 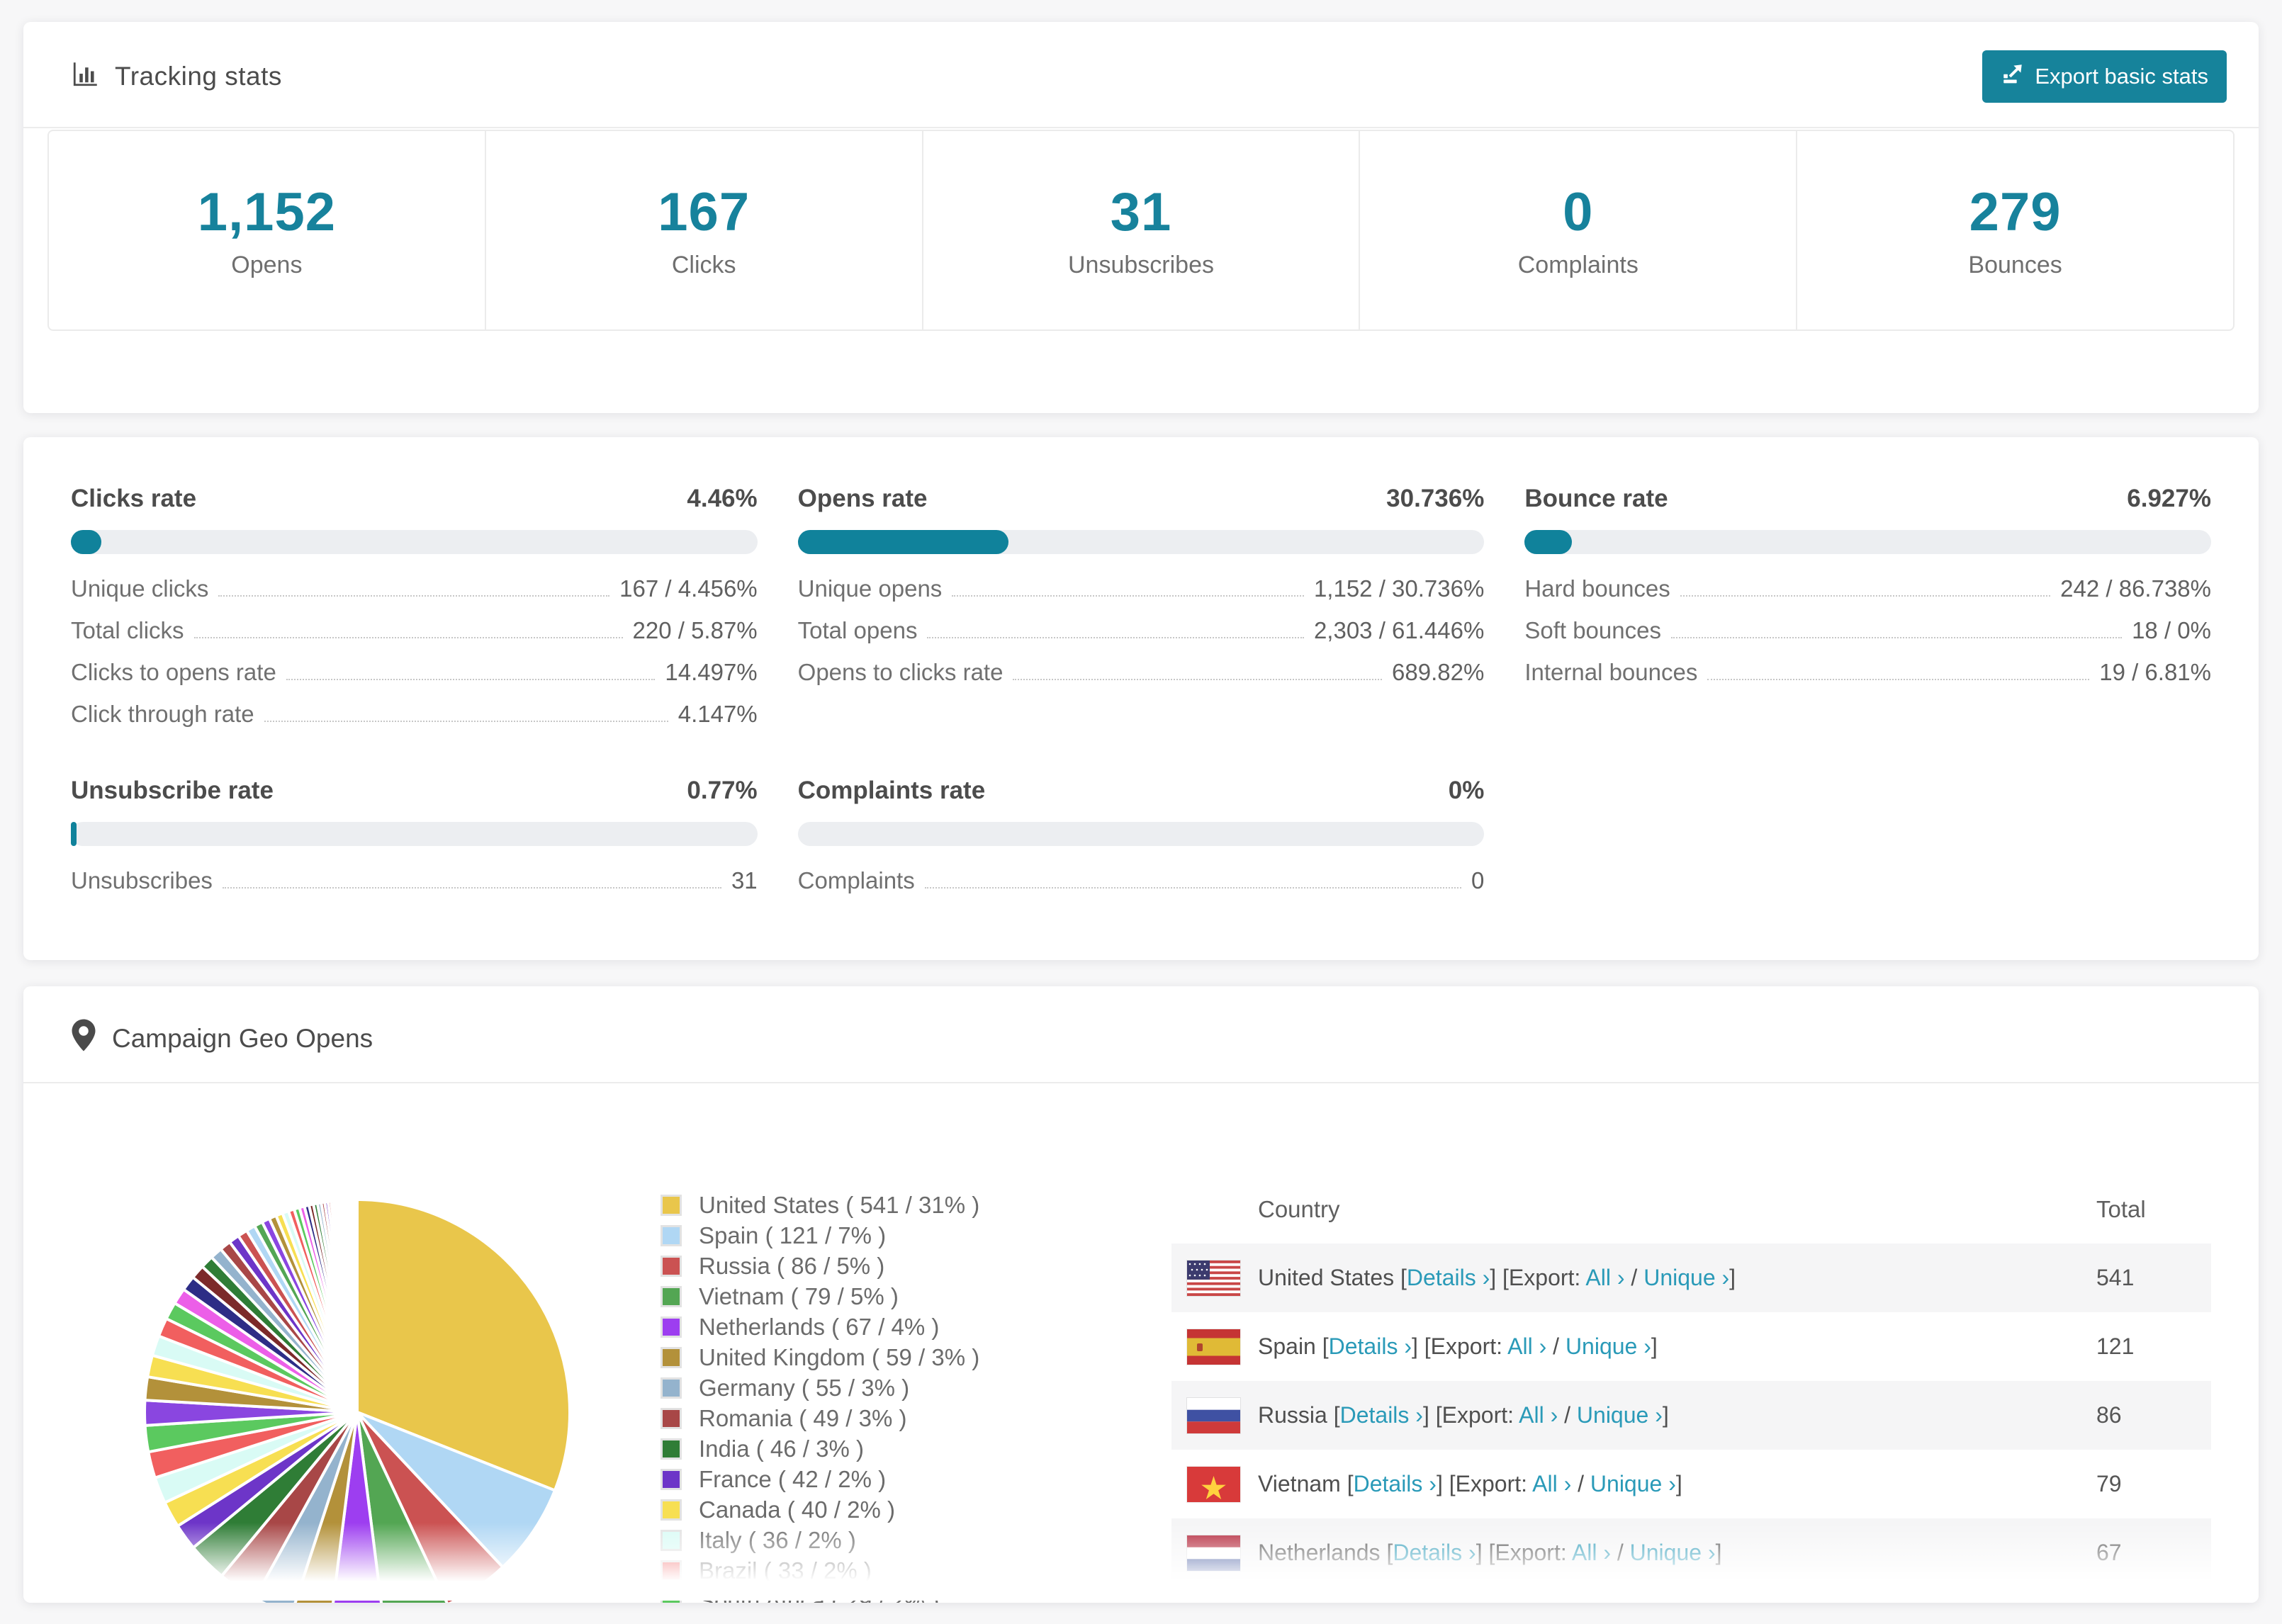 What do you see at coordinates (1578, 265) in the screenshot?
I see `summary-stat-label: Complaints` at bounding box center [1578, 265].